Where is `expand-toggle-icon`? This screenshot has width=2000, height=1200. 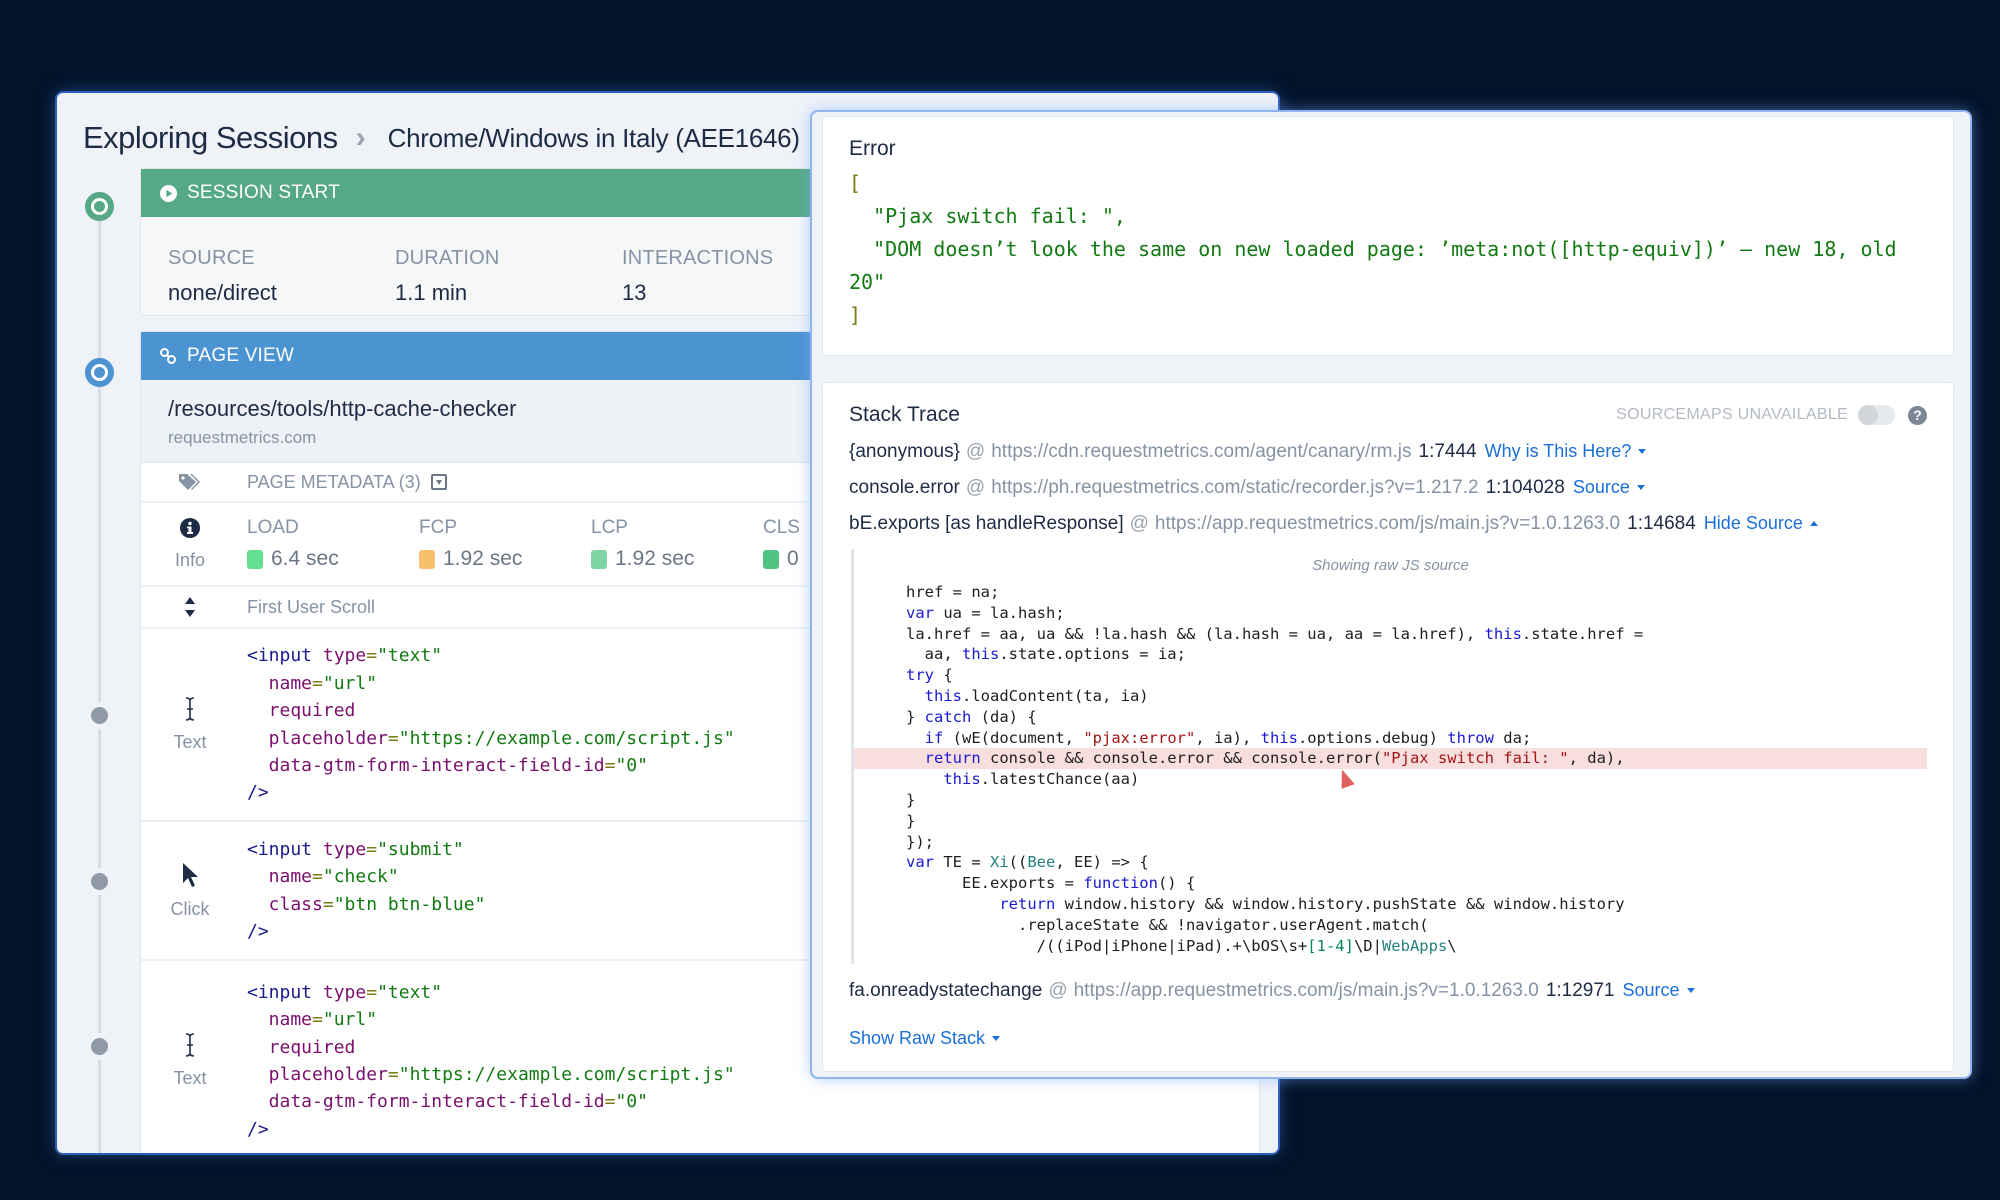 expand-toggle-icon is located at coordinates (438, 482).